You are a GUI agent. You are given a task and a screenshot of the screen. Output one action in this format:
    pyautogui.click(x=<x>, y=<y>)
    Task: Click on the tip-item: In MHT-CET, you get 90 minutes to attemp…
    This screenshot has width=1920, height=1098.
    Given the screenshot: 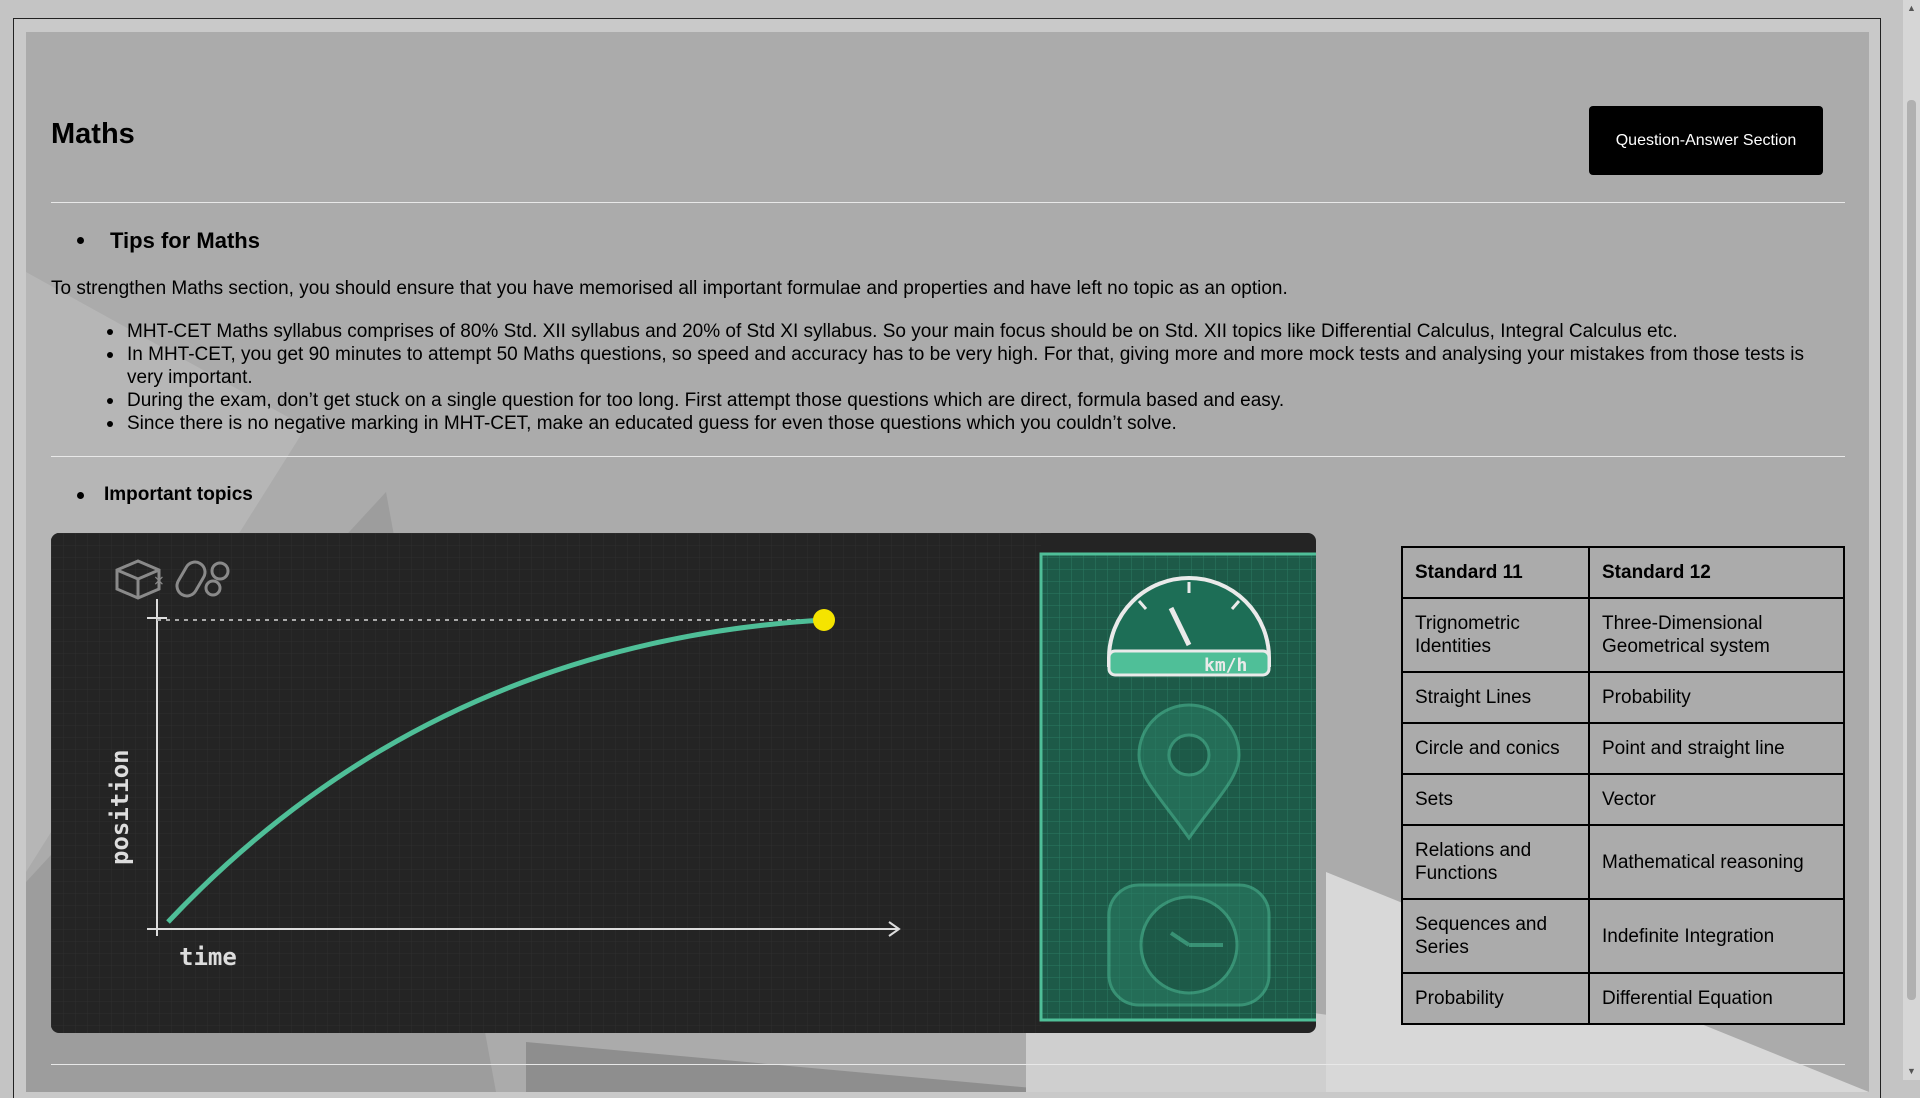 What is the action you would take?
    pyautogui.click(x=973, y=366)
    